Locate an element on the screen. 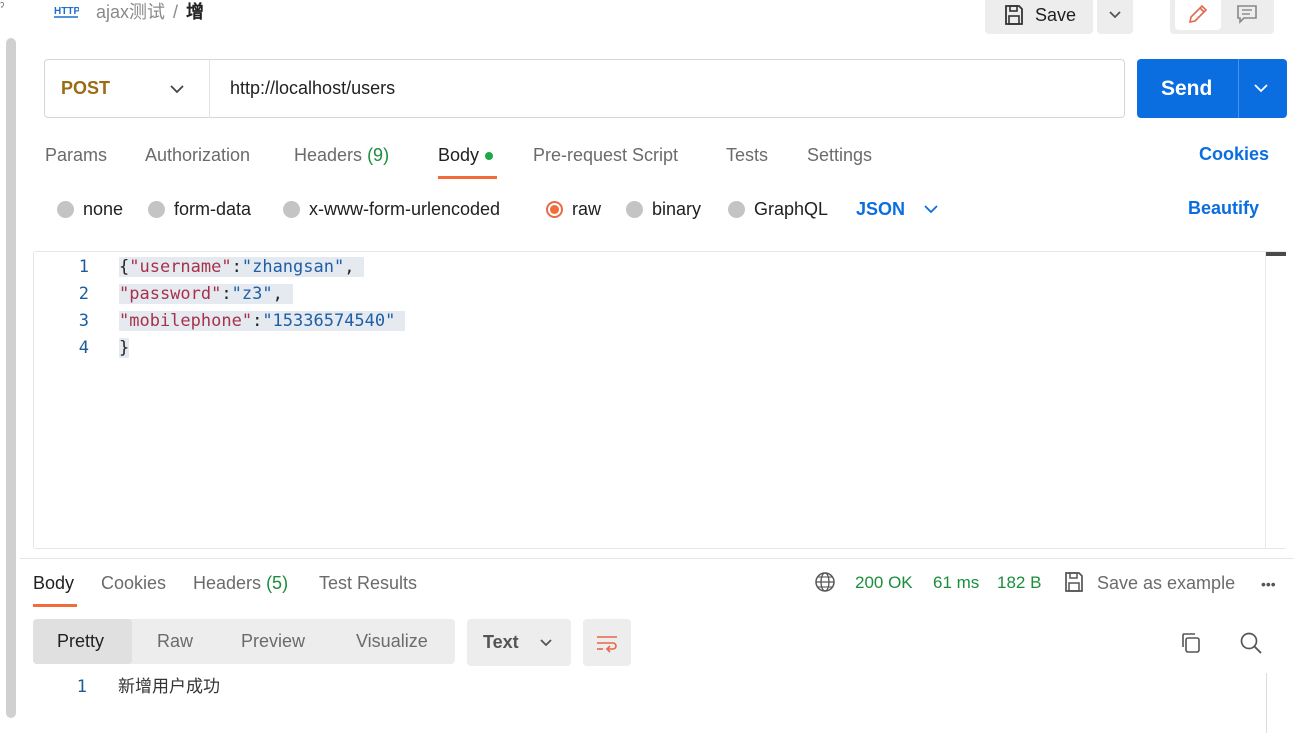 Image resolution: width=1294 pixels, height=733 pixels. code-line: } is located at coordinates (124, 348).